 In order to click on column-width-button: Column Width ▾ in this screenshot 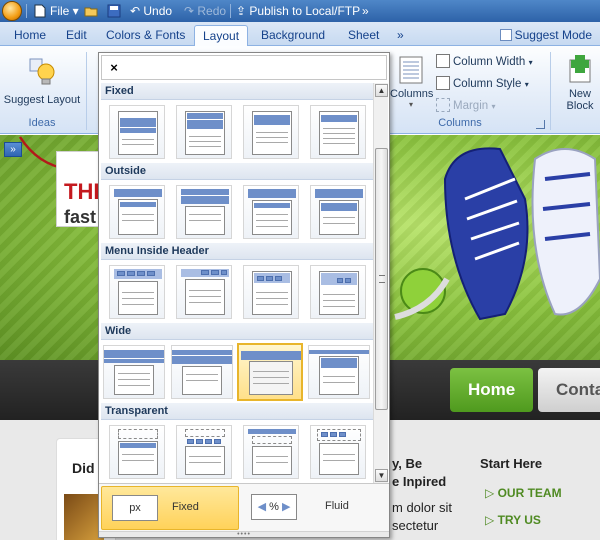, I will do `click(484, 61)`.